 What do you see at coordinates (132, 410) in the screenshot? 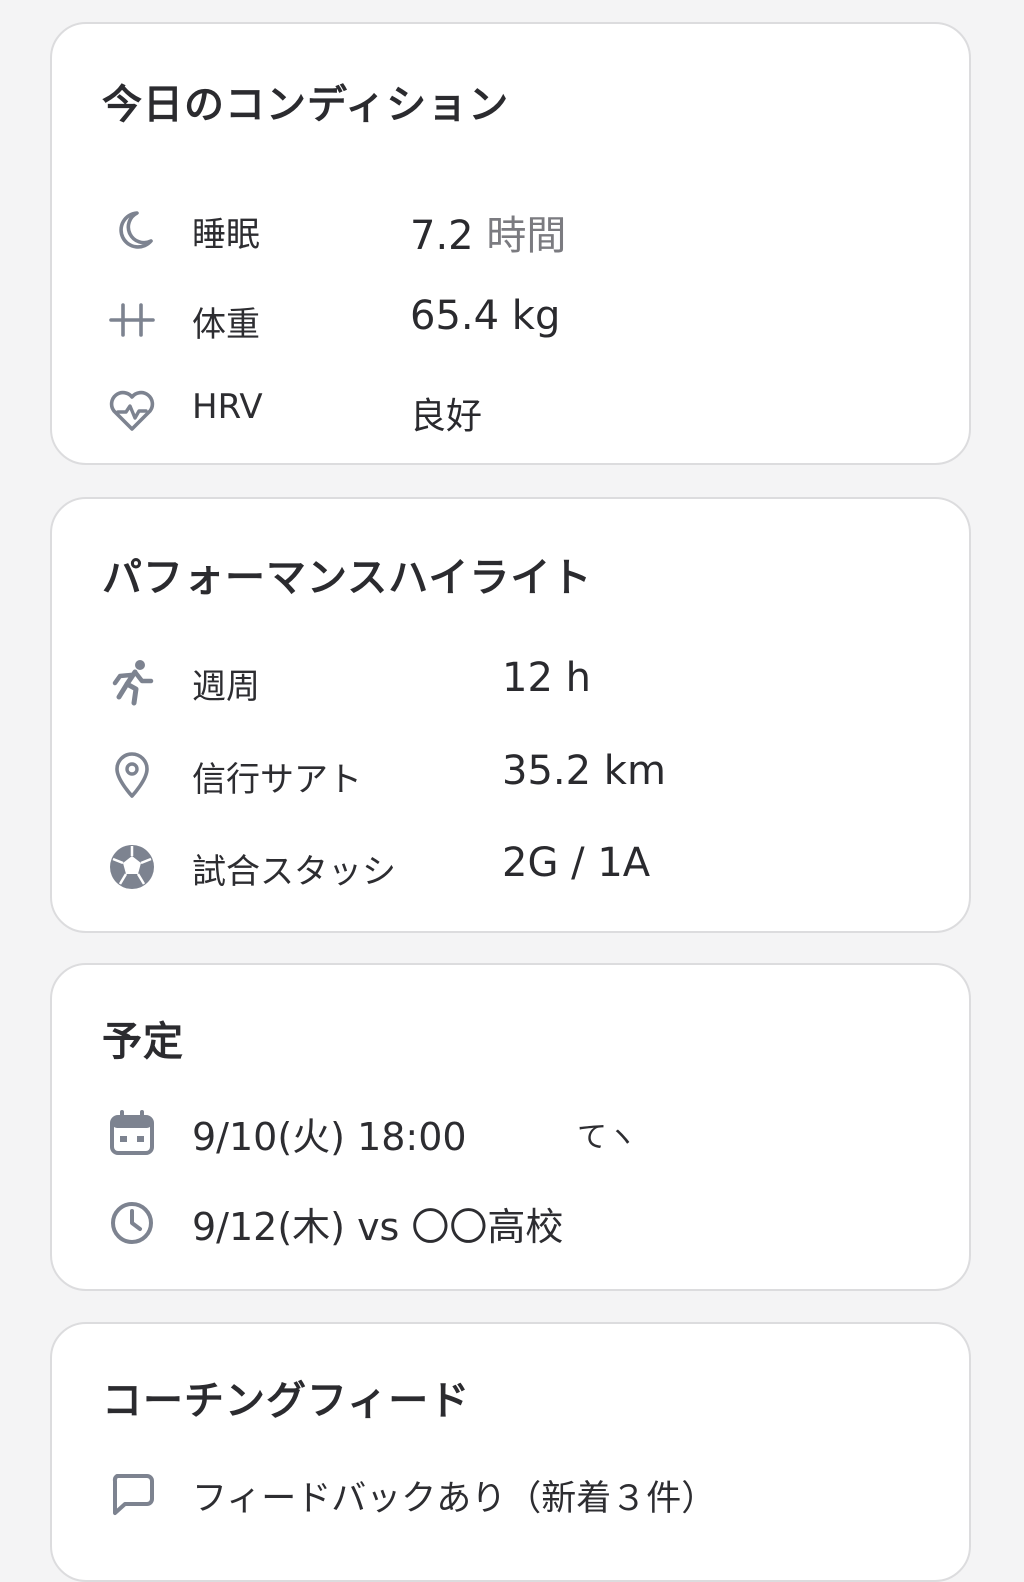
I see `heart-pulse-icon` at bounding box center [132, 410].